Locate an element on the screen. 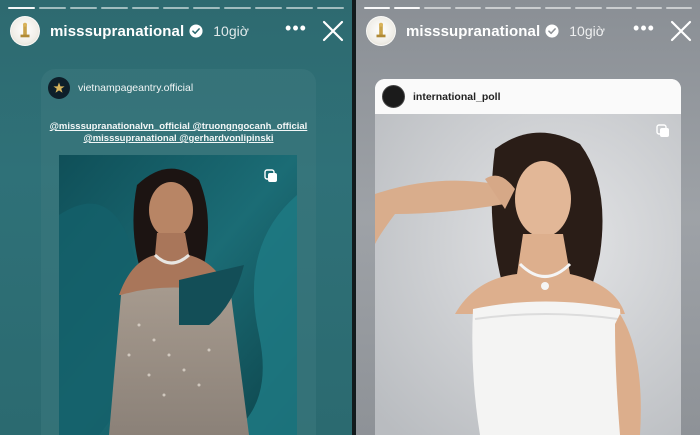 The width and height of the screenshot is (700, 435). shared-post-header: international_poll is located at coordinates (528, 96).